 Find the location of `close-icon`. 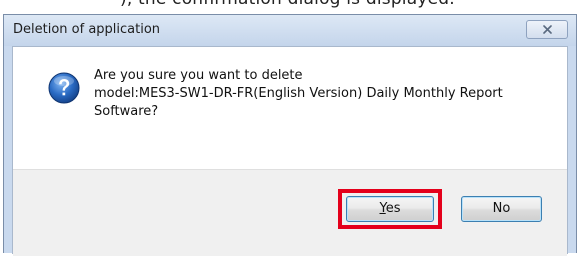

close-icon is located at coordinates (547, 29).